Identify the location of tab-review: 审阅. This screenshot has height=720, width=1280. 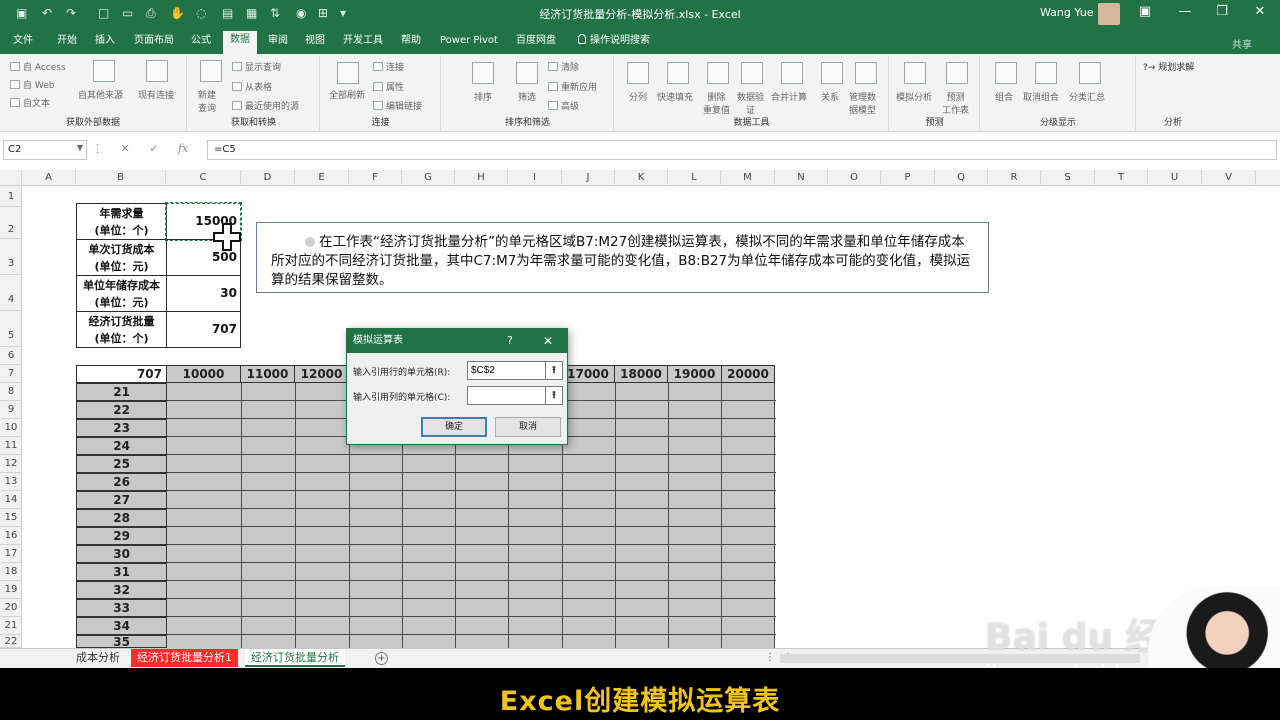
(278, 43).